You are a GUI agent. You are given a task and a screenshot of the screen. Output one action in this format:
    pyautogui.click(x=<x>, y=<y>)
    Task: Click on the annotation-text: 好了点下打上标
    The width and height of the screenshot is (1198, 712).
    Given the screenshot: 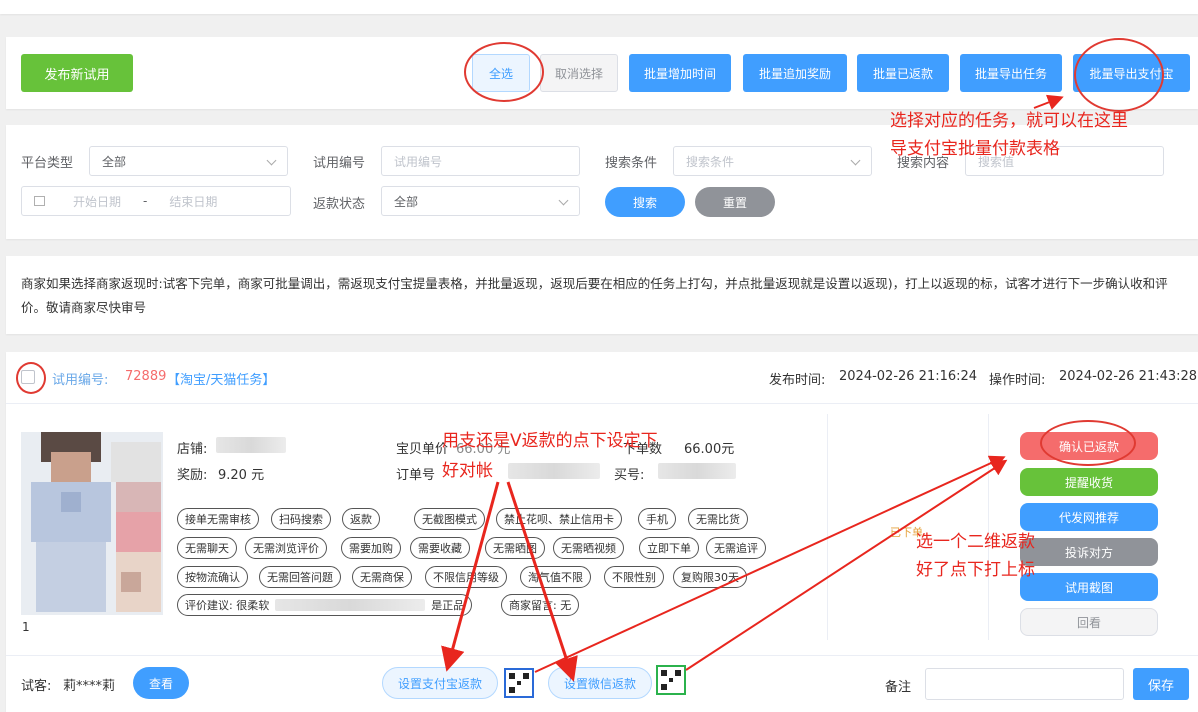 What is the action you would take?
    pyautogui.click(x=975, y=570)
    